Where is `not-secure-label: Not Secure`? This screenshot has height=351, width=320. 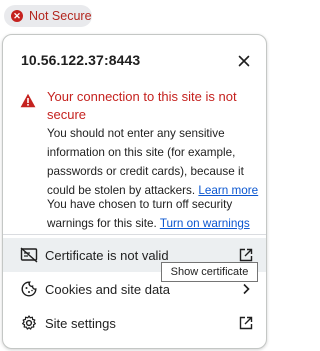
not-secure-label: Not Secure is located at coordinates (60, 16).